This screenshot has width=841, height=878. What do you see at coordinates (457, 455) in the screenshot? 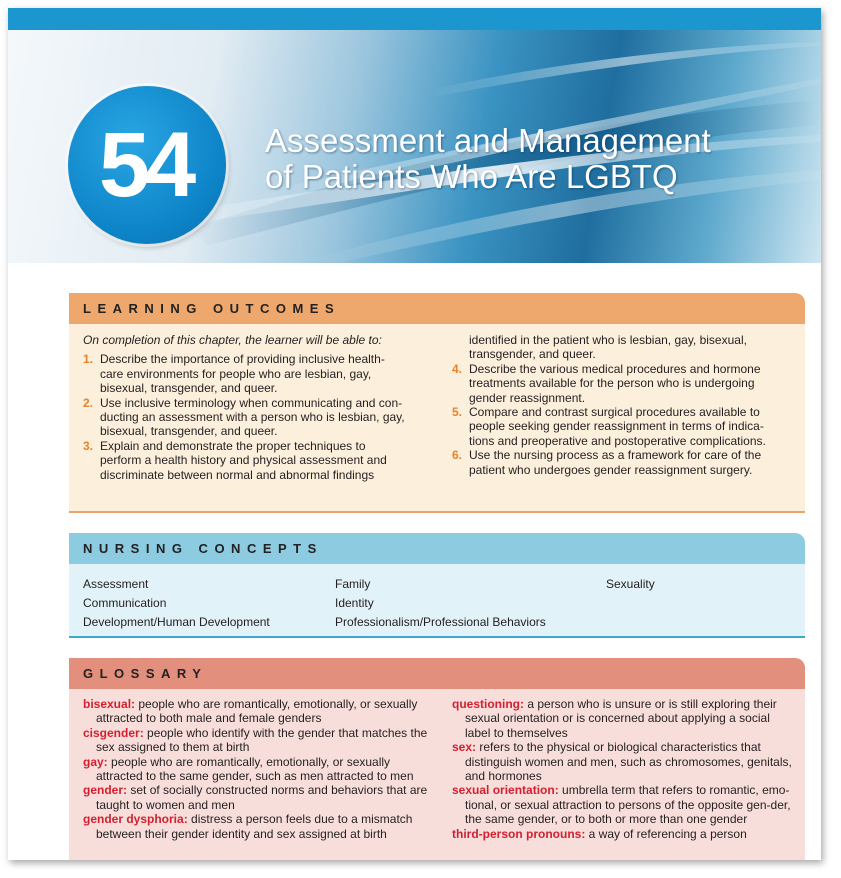
I see `outcome-number: 6.` at bounding box center [457, 455].